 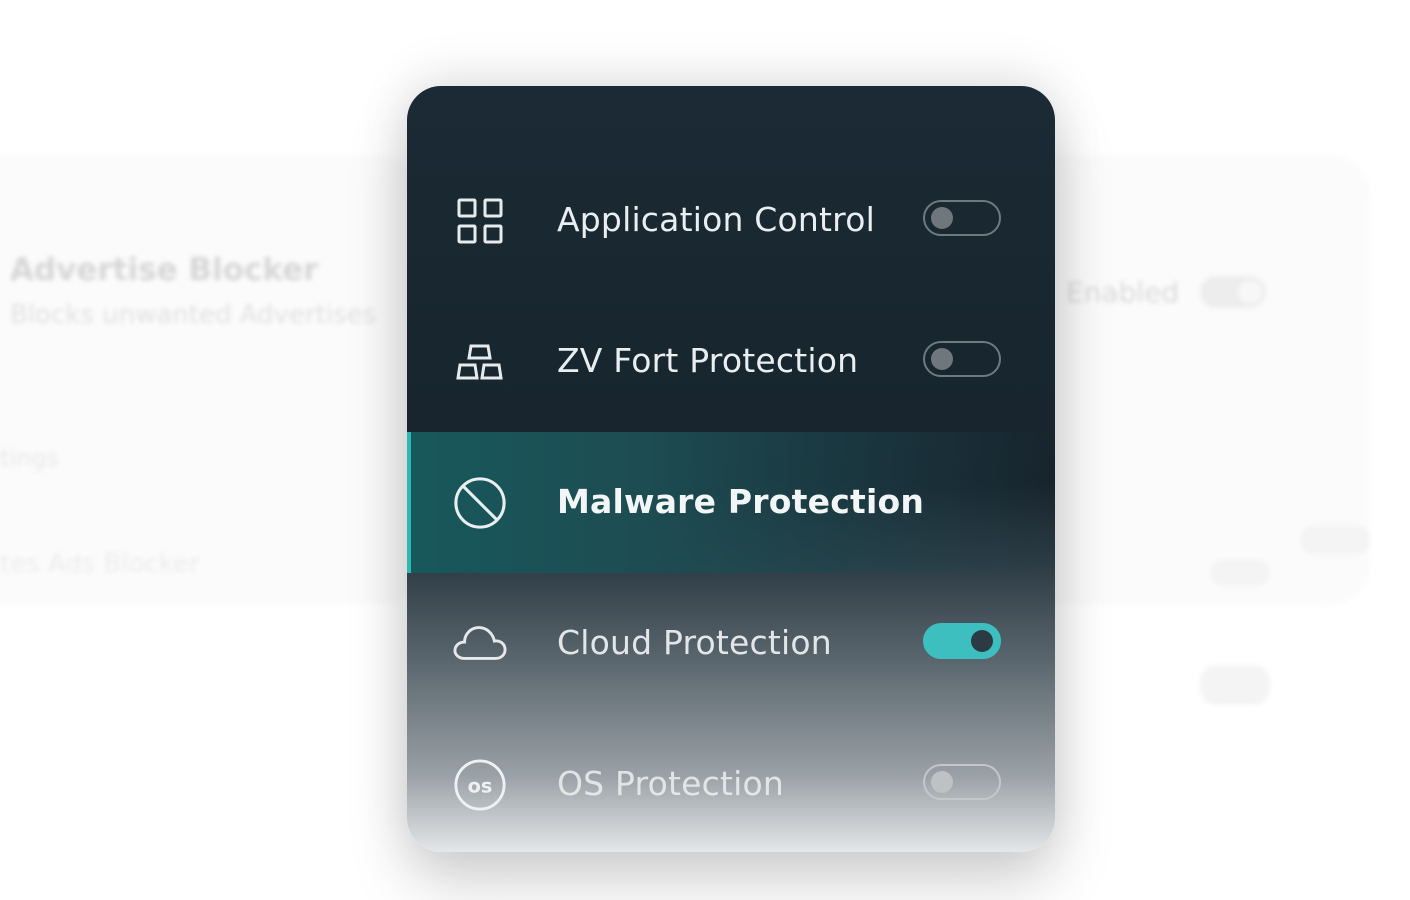 I want to click on menu-item-zv-fort-protection: ZV Fort Protection, so click(x=731, y=361).